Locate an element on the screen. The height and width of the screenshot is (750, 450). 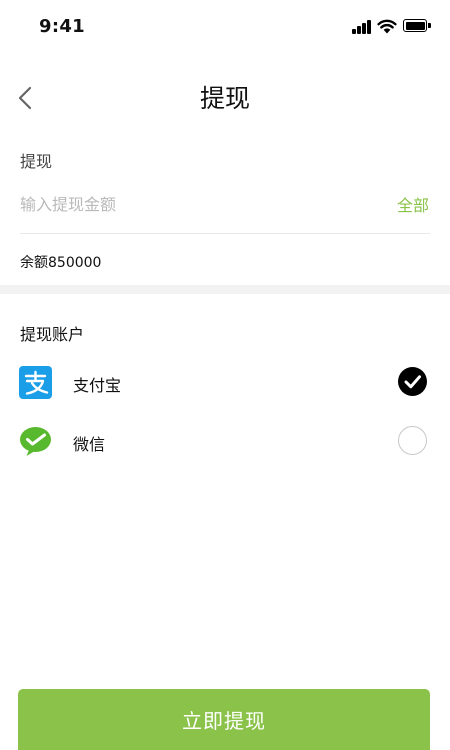
wechat-pay-icon is located at coordinates (35, 441).